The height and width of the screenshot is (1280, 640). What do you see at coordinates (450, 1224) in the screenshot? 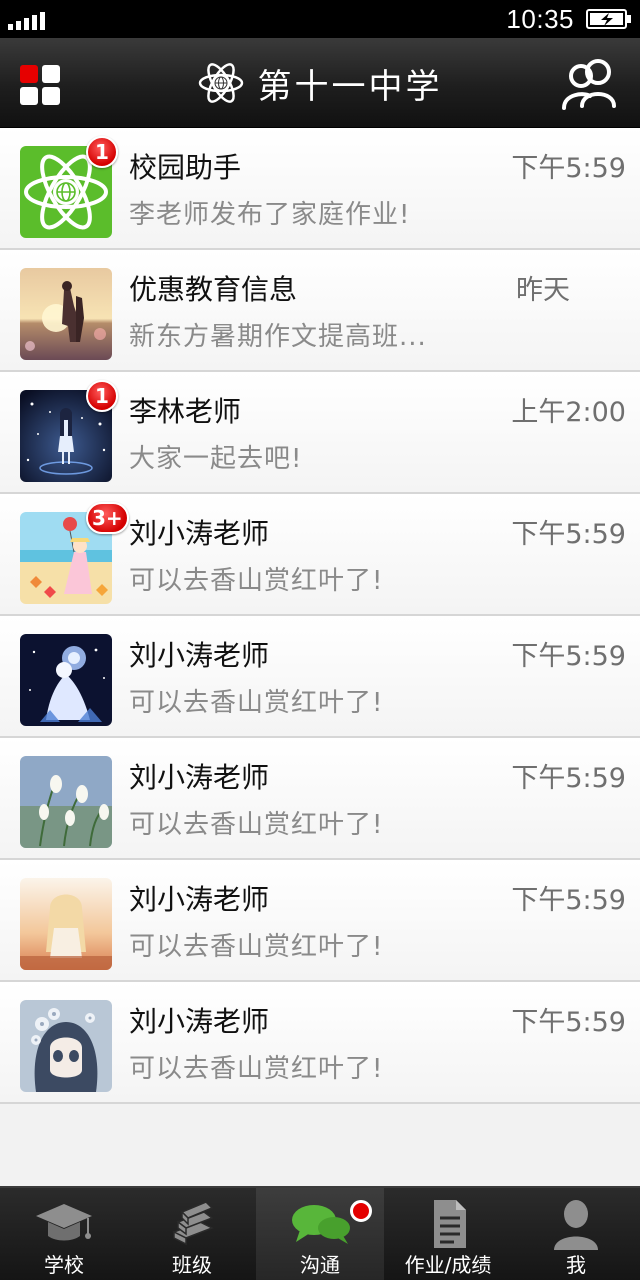
I see `document-icon` at bounding box center [450, 1224].